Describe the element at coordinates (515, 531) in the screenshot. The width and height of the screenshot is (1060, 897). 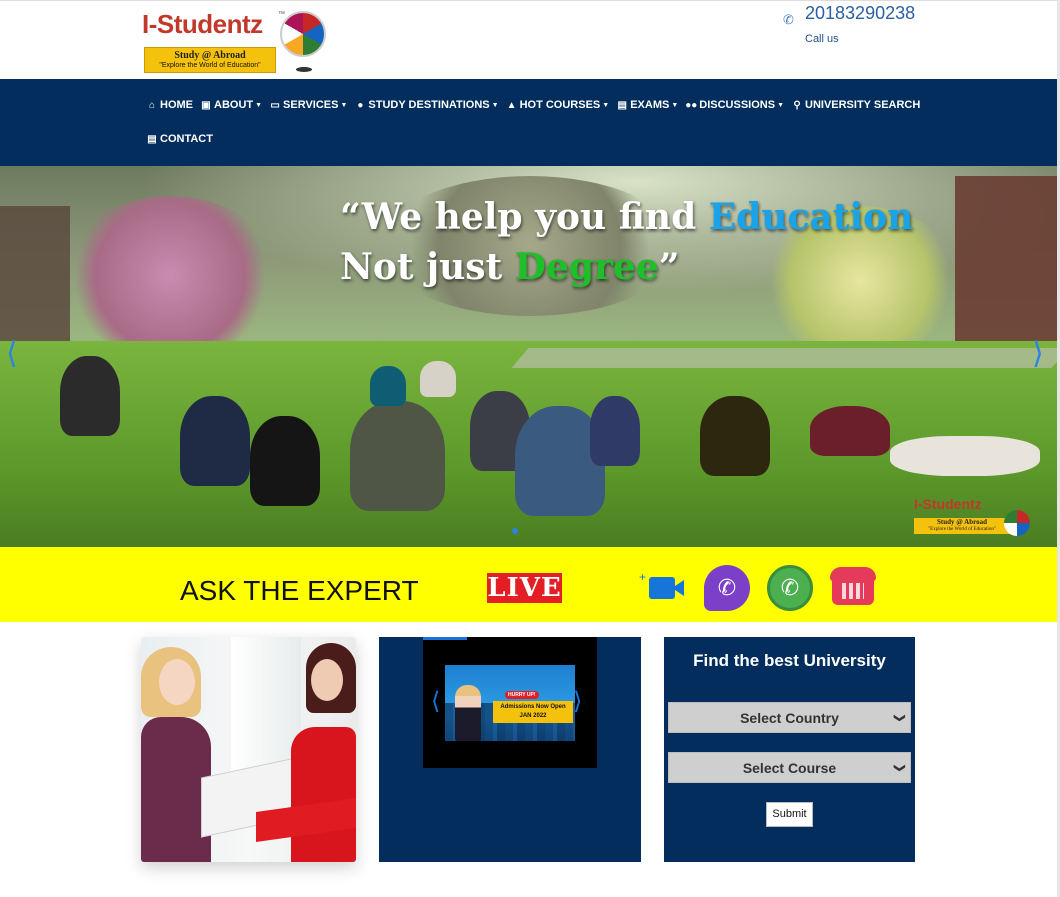
I see `carousel-indicator-dot` at that location.